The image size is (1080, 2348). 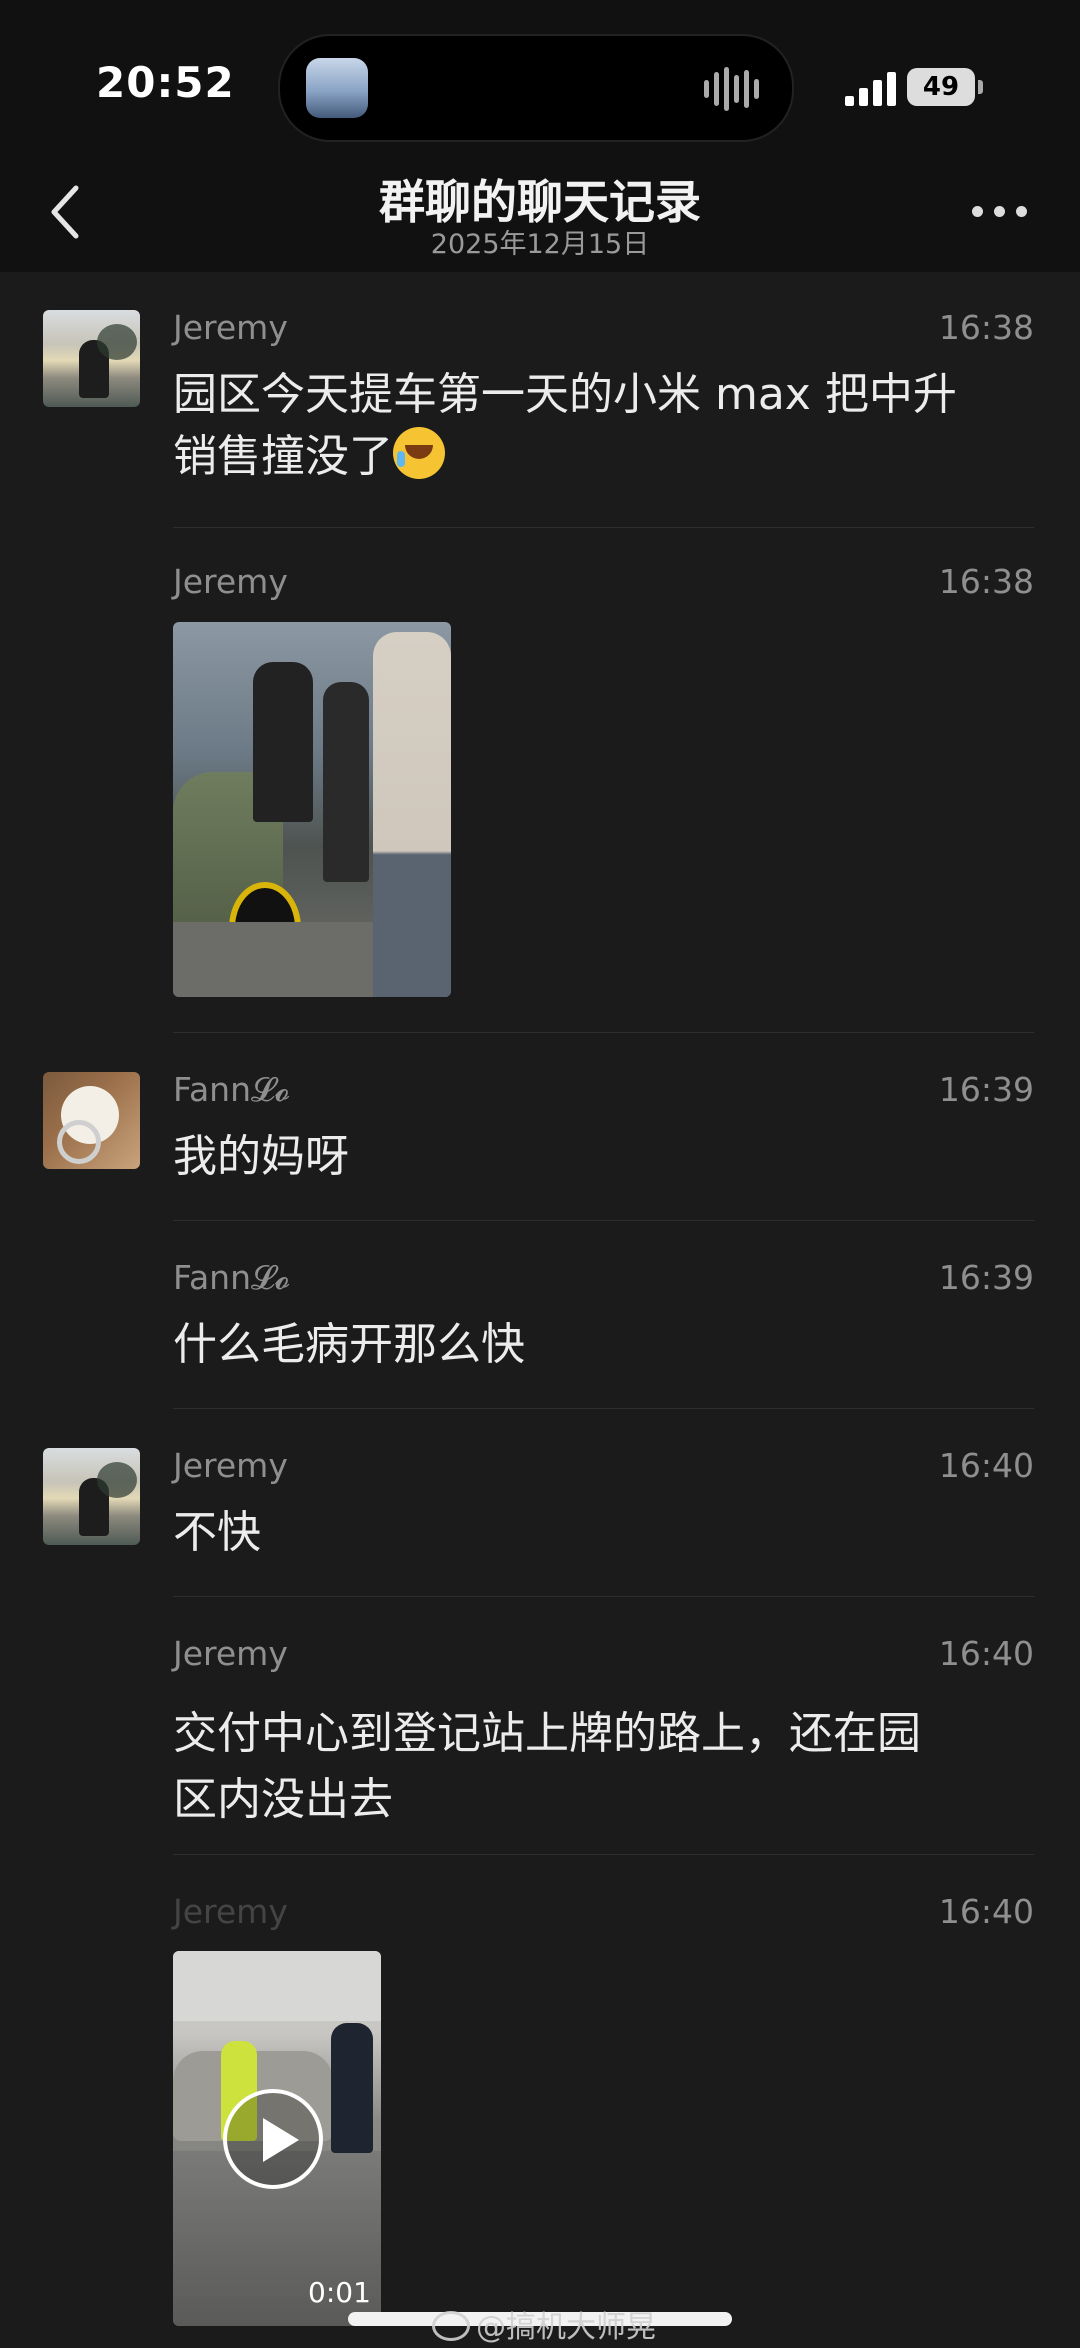 What do you see at coordinates (1000, 212) in the screenshot?
I see `more-dots-icon` at bounding box center [1000, 212].